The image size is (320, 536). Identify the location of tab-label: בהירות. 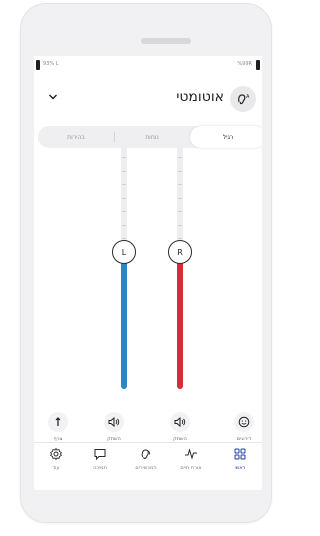
(76, 137).